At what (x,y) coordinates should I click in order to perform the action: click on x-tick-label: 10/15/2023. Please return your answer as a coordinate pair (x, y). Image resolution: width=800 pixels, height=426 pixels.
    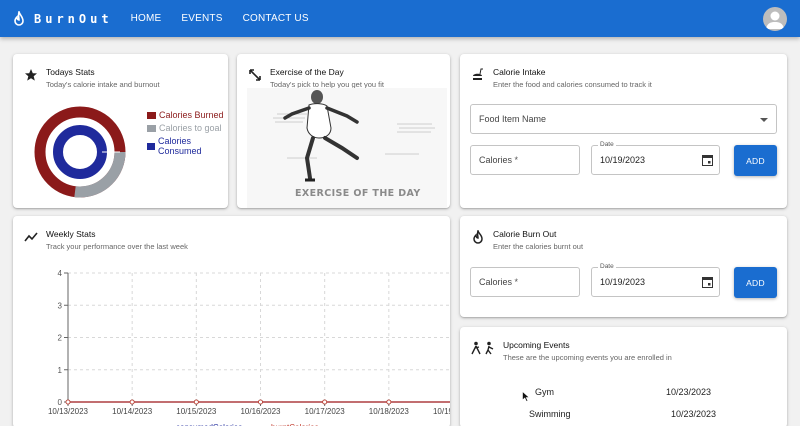
    Looking at the image, I should click on (196, 411).